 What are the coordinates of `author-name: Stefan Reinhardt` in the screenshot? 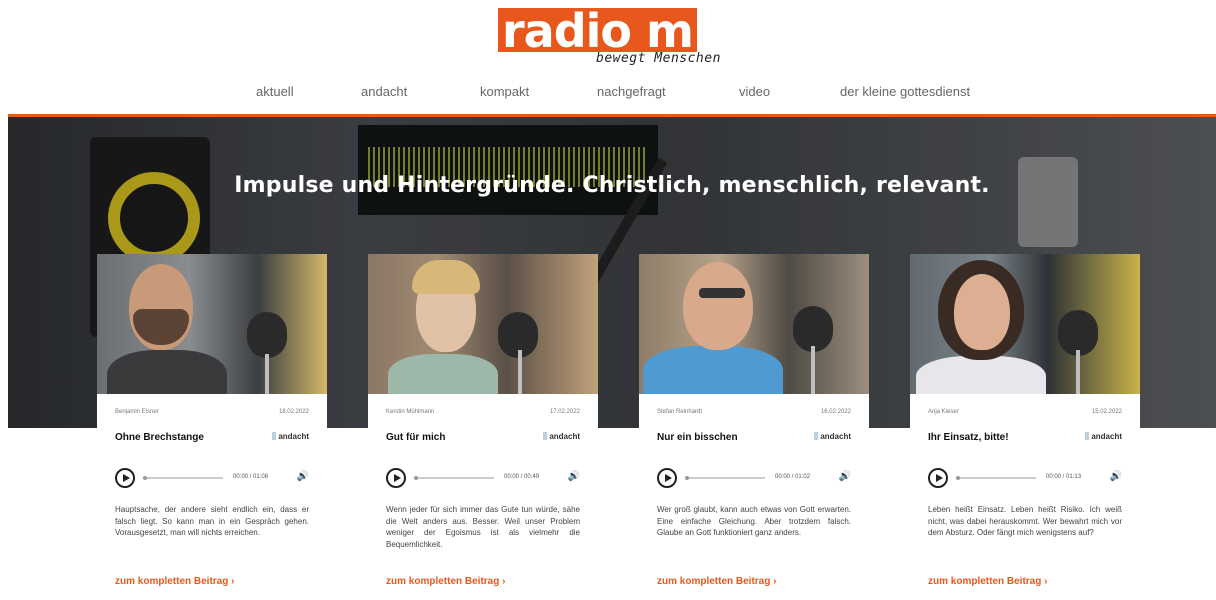 It's located at (680, 412).